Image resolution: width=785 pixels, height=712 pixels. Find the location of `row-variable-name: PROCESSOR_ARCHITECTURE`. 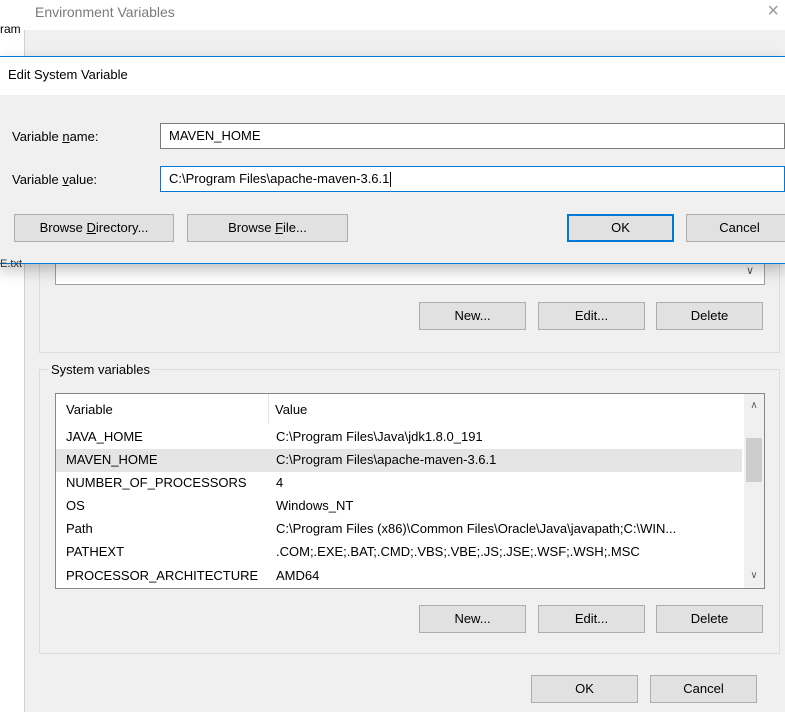

row-variable-name: PROCESSOR_ARCHITECTURE is located at coordinates (162, 575).